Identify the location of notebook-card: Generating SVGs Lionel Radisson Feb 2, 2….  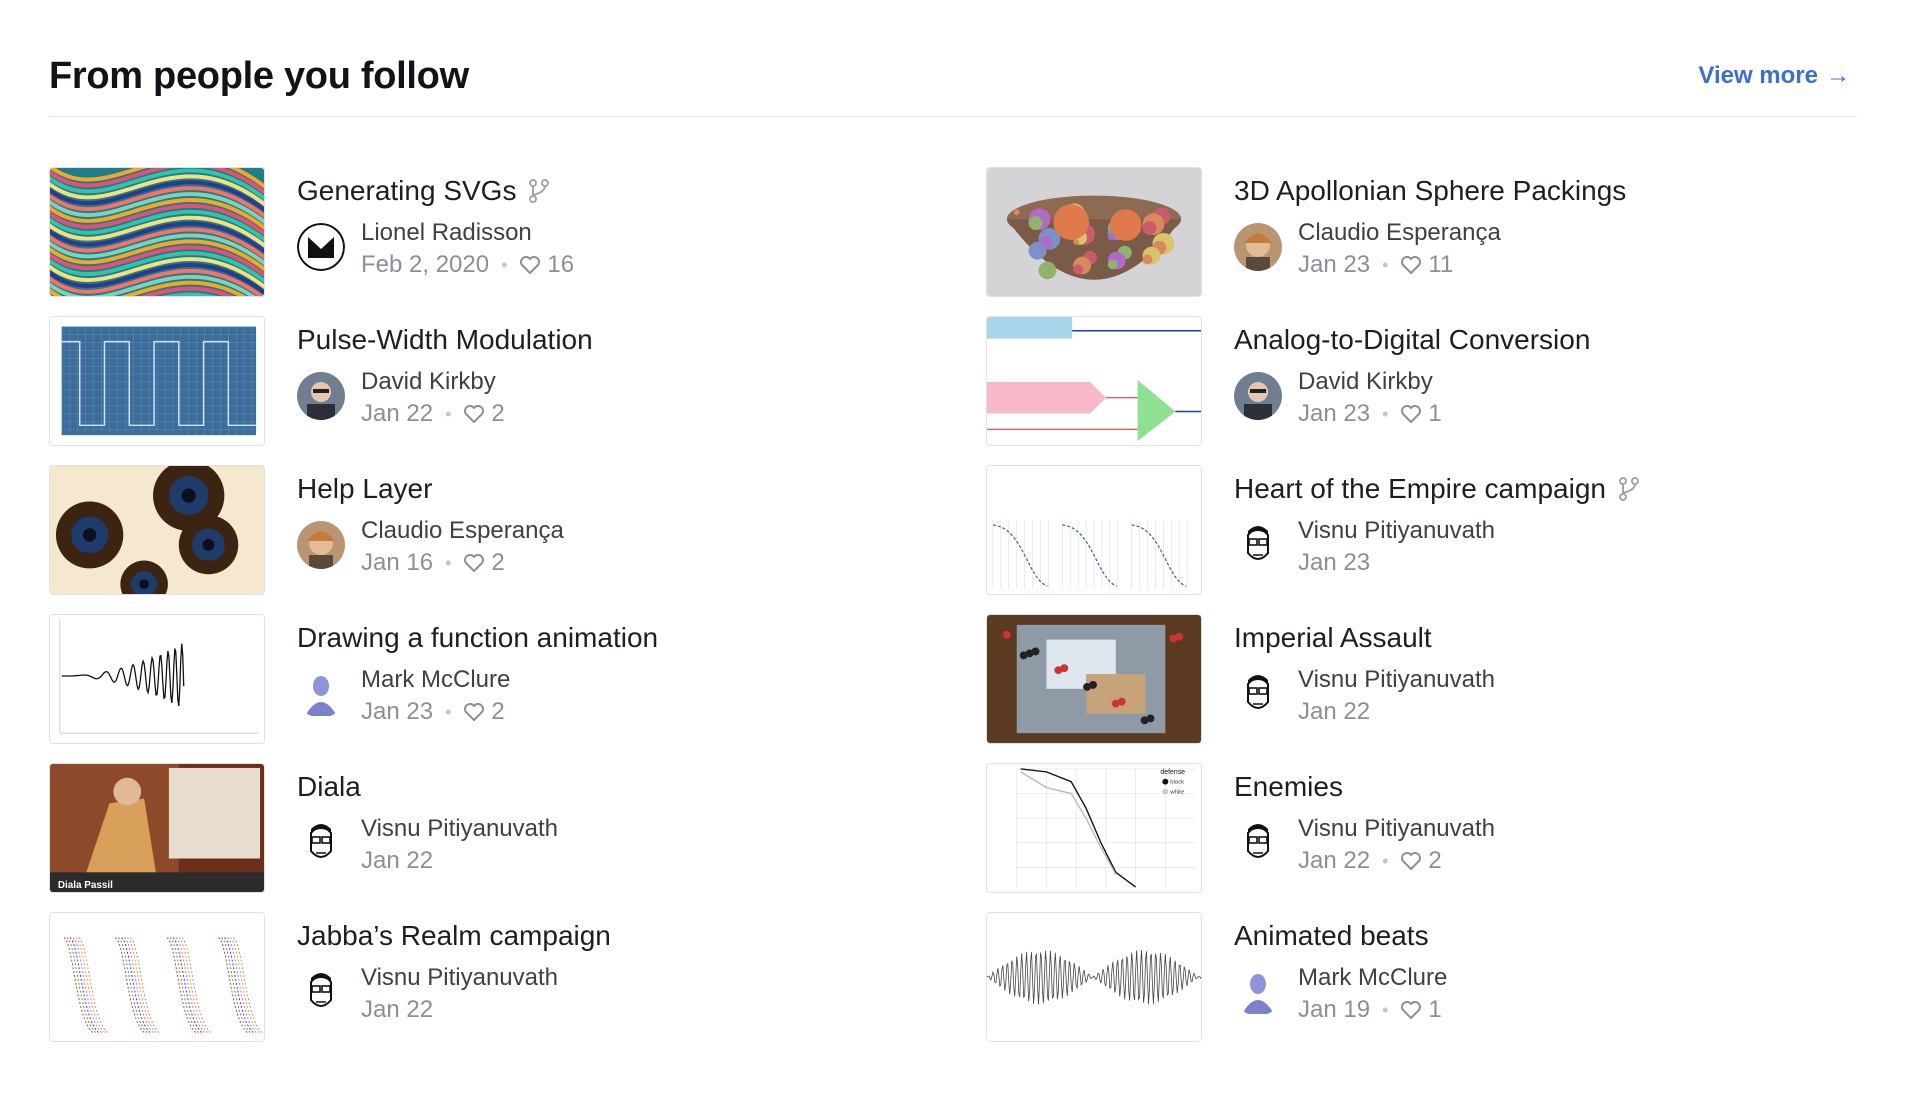
(479, 233).